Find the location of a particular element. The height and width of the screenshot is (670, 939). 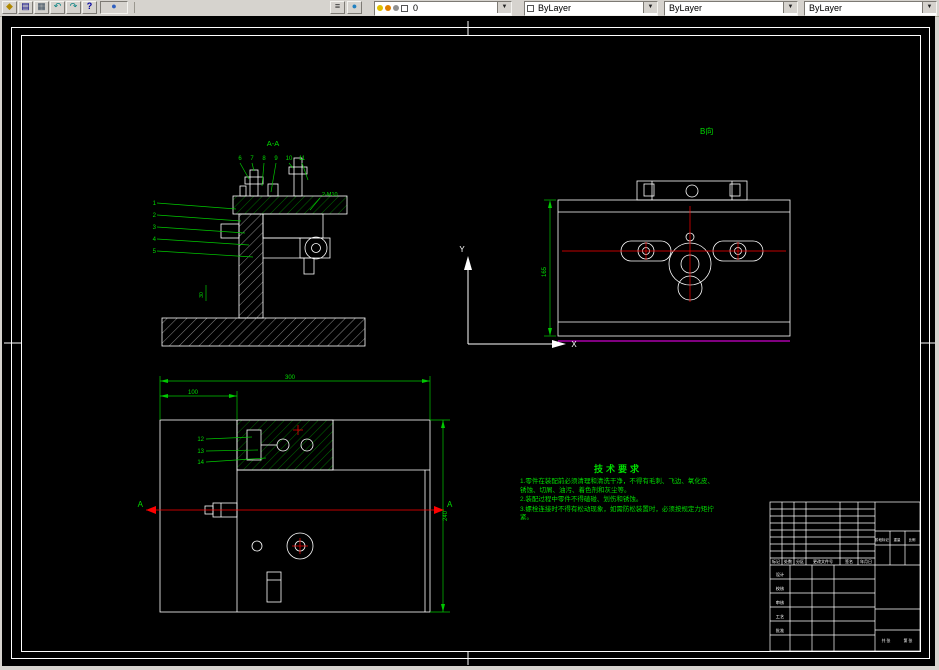

layer-states-icon: ● is located at coordinates (354, 7).